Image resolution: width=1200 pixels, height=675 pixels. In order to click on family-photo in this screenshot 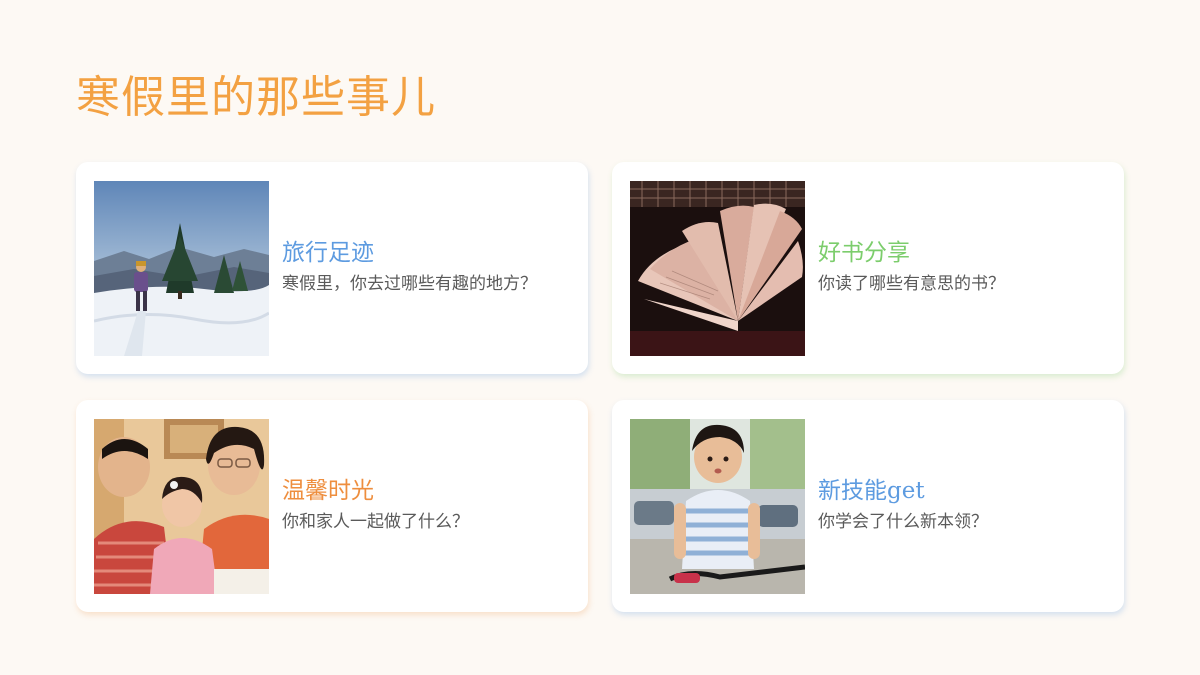, I will do `click(181, 506)`.